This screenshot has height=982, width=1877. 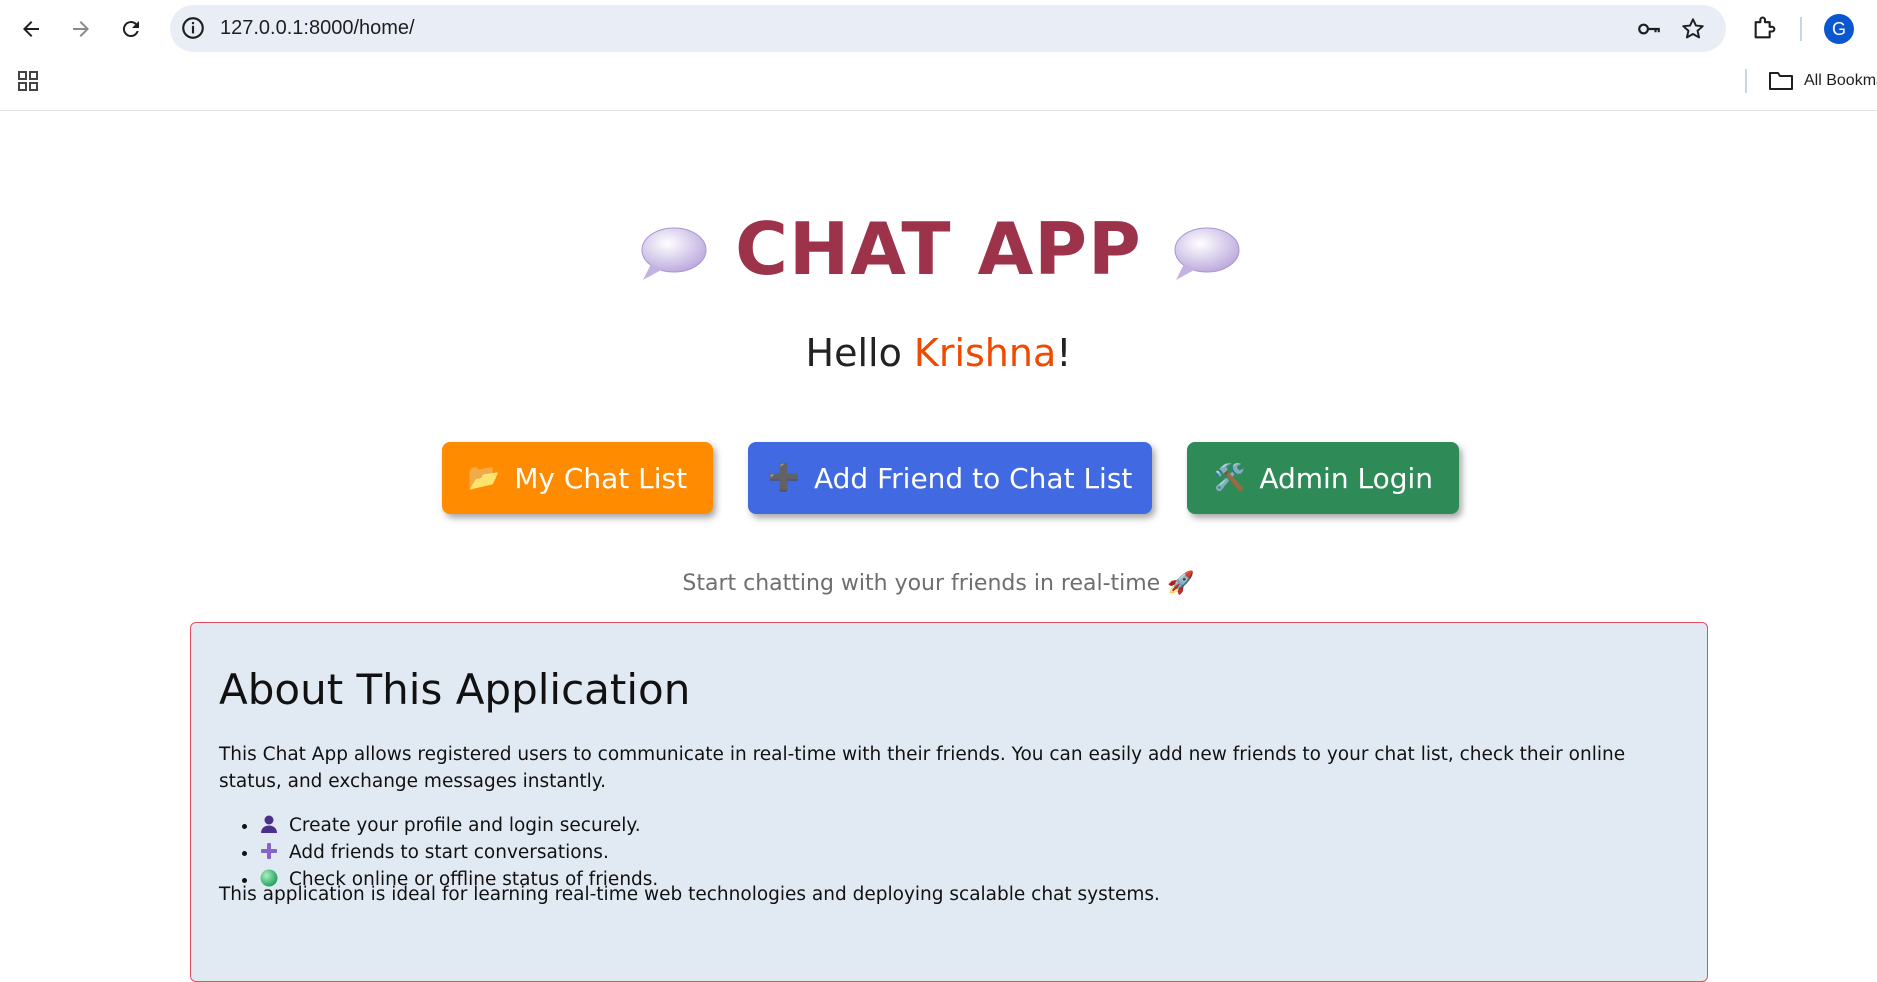 I want to click on browser-toolbar: 127.0.0.1:8000/home/ G All Bookma, so click(x=938, y=55).